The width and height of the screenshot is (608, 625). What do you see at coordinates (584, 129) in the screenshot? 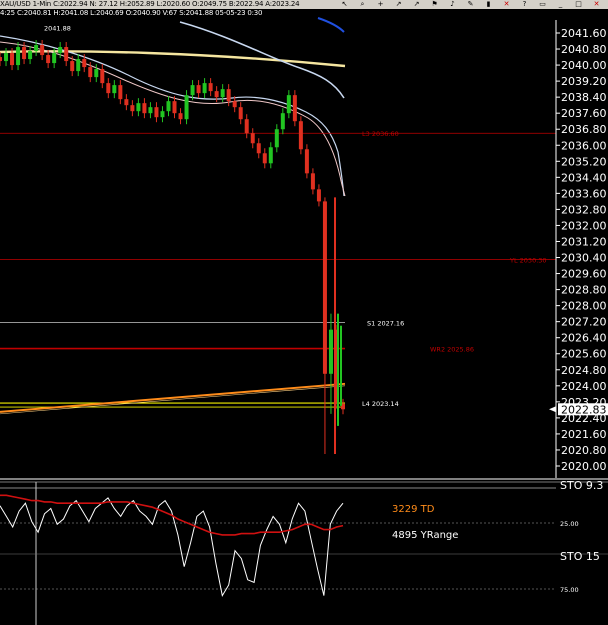
I see `price-tick-label: 2036.80` at bounding box center [584, 129].